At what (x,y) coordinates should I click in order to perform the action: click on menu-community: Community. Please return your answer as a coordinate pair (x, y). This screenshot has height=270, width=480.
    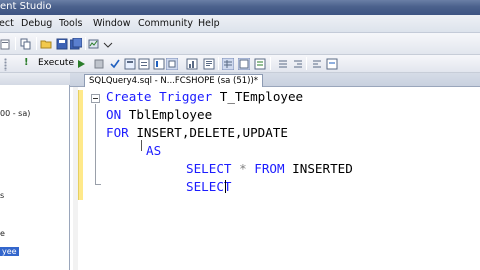
    Looking at the image, I should click on (165, 23).